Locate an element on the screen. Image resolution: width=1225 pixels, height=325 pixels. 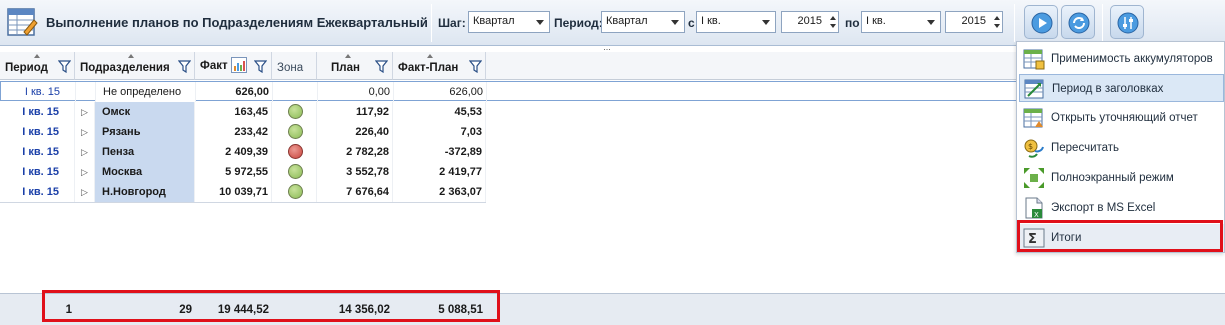
to-year-spinner: 2015 is located at coordinates (974, 22).